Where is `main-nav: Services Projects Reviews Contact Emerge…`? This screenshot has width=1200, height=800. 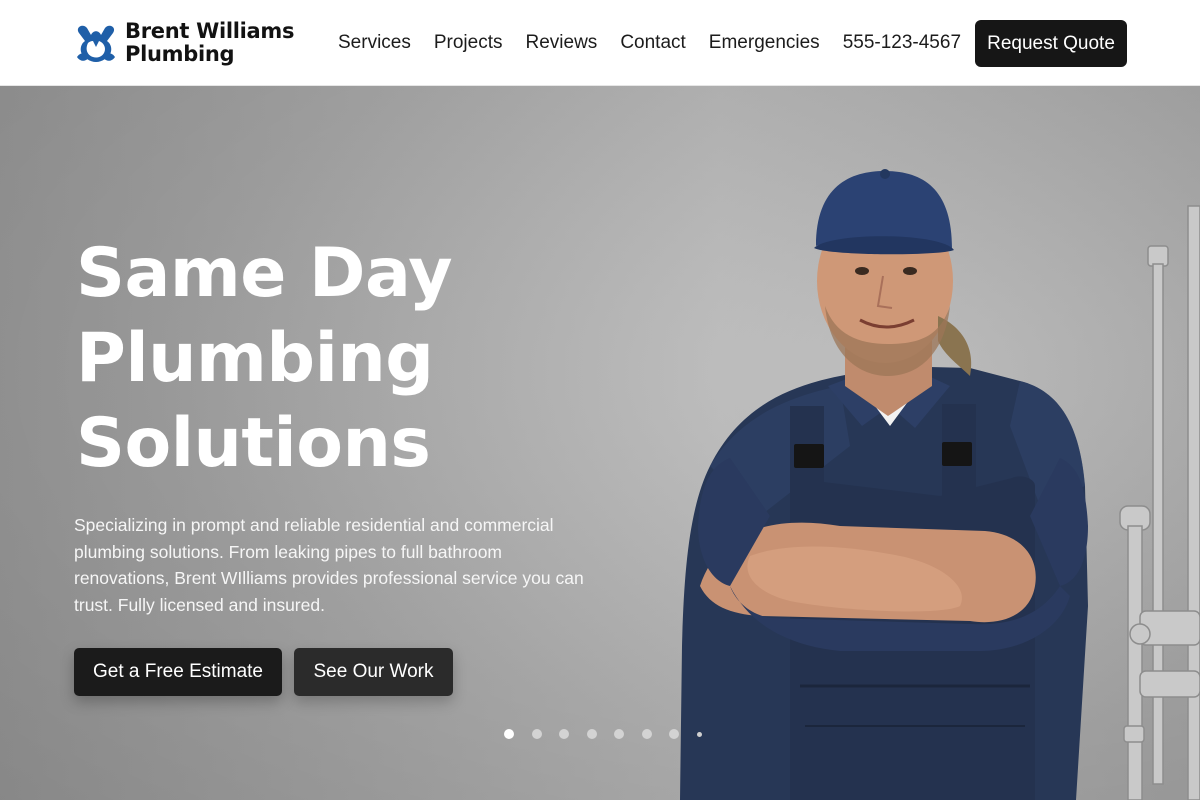
main-nav: Services Projects Reviews Contact Emerge… is located at coordinates (658, 43).